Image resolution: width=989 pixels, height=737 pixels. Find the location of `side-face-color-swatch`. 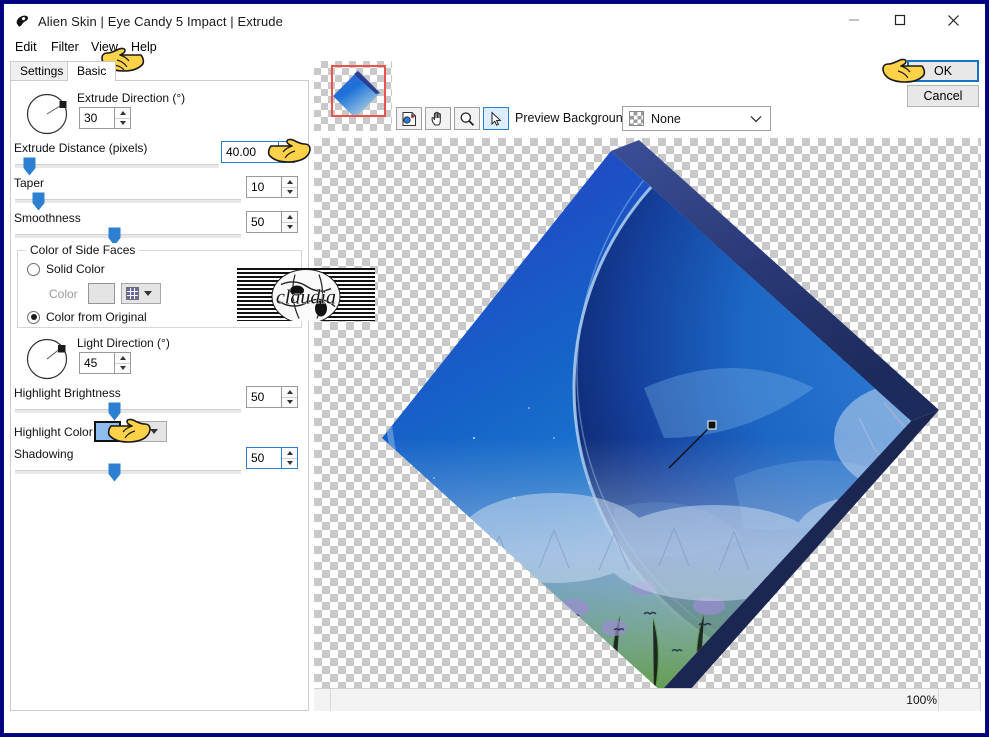

side-face-color-swatch is located at coordinates (101, 293).